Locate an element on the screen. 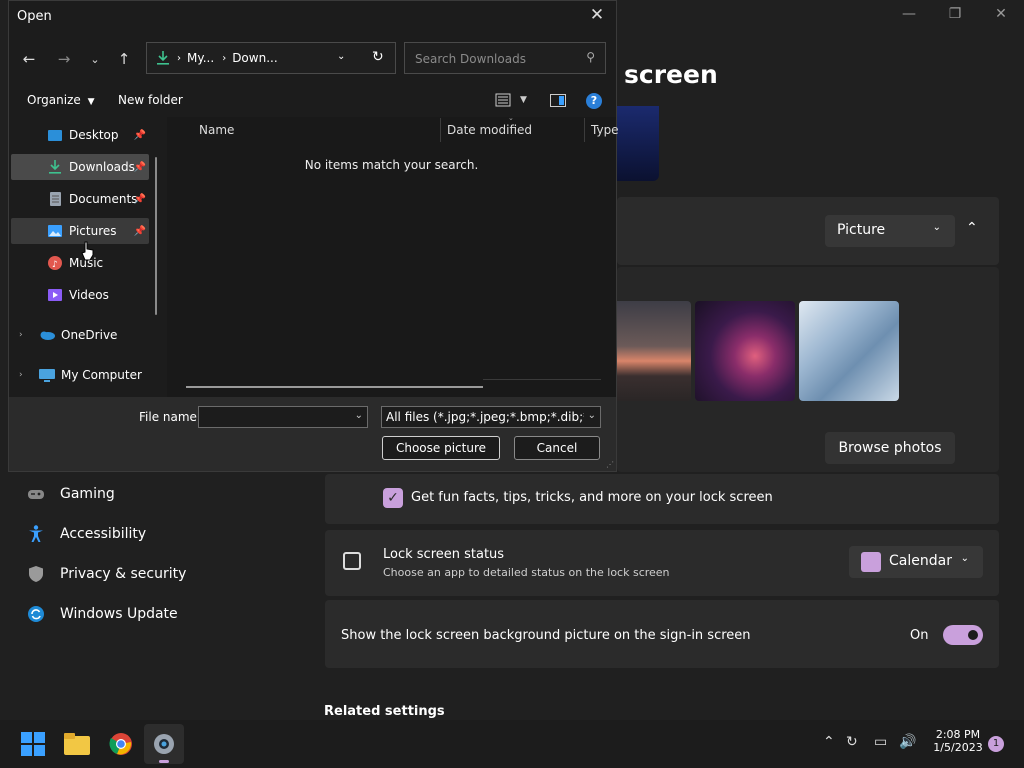  address-dropdown-icon: ⌄ is located at coordinates (341, 56).